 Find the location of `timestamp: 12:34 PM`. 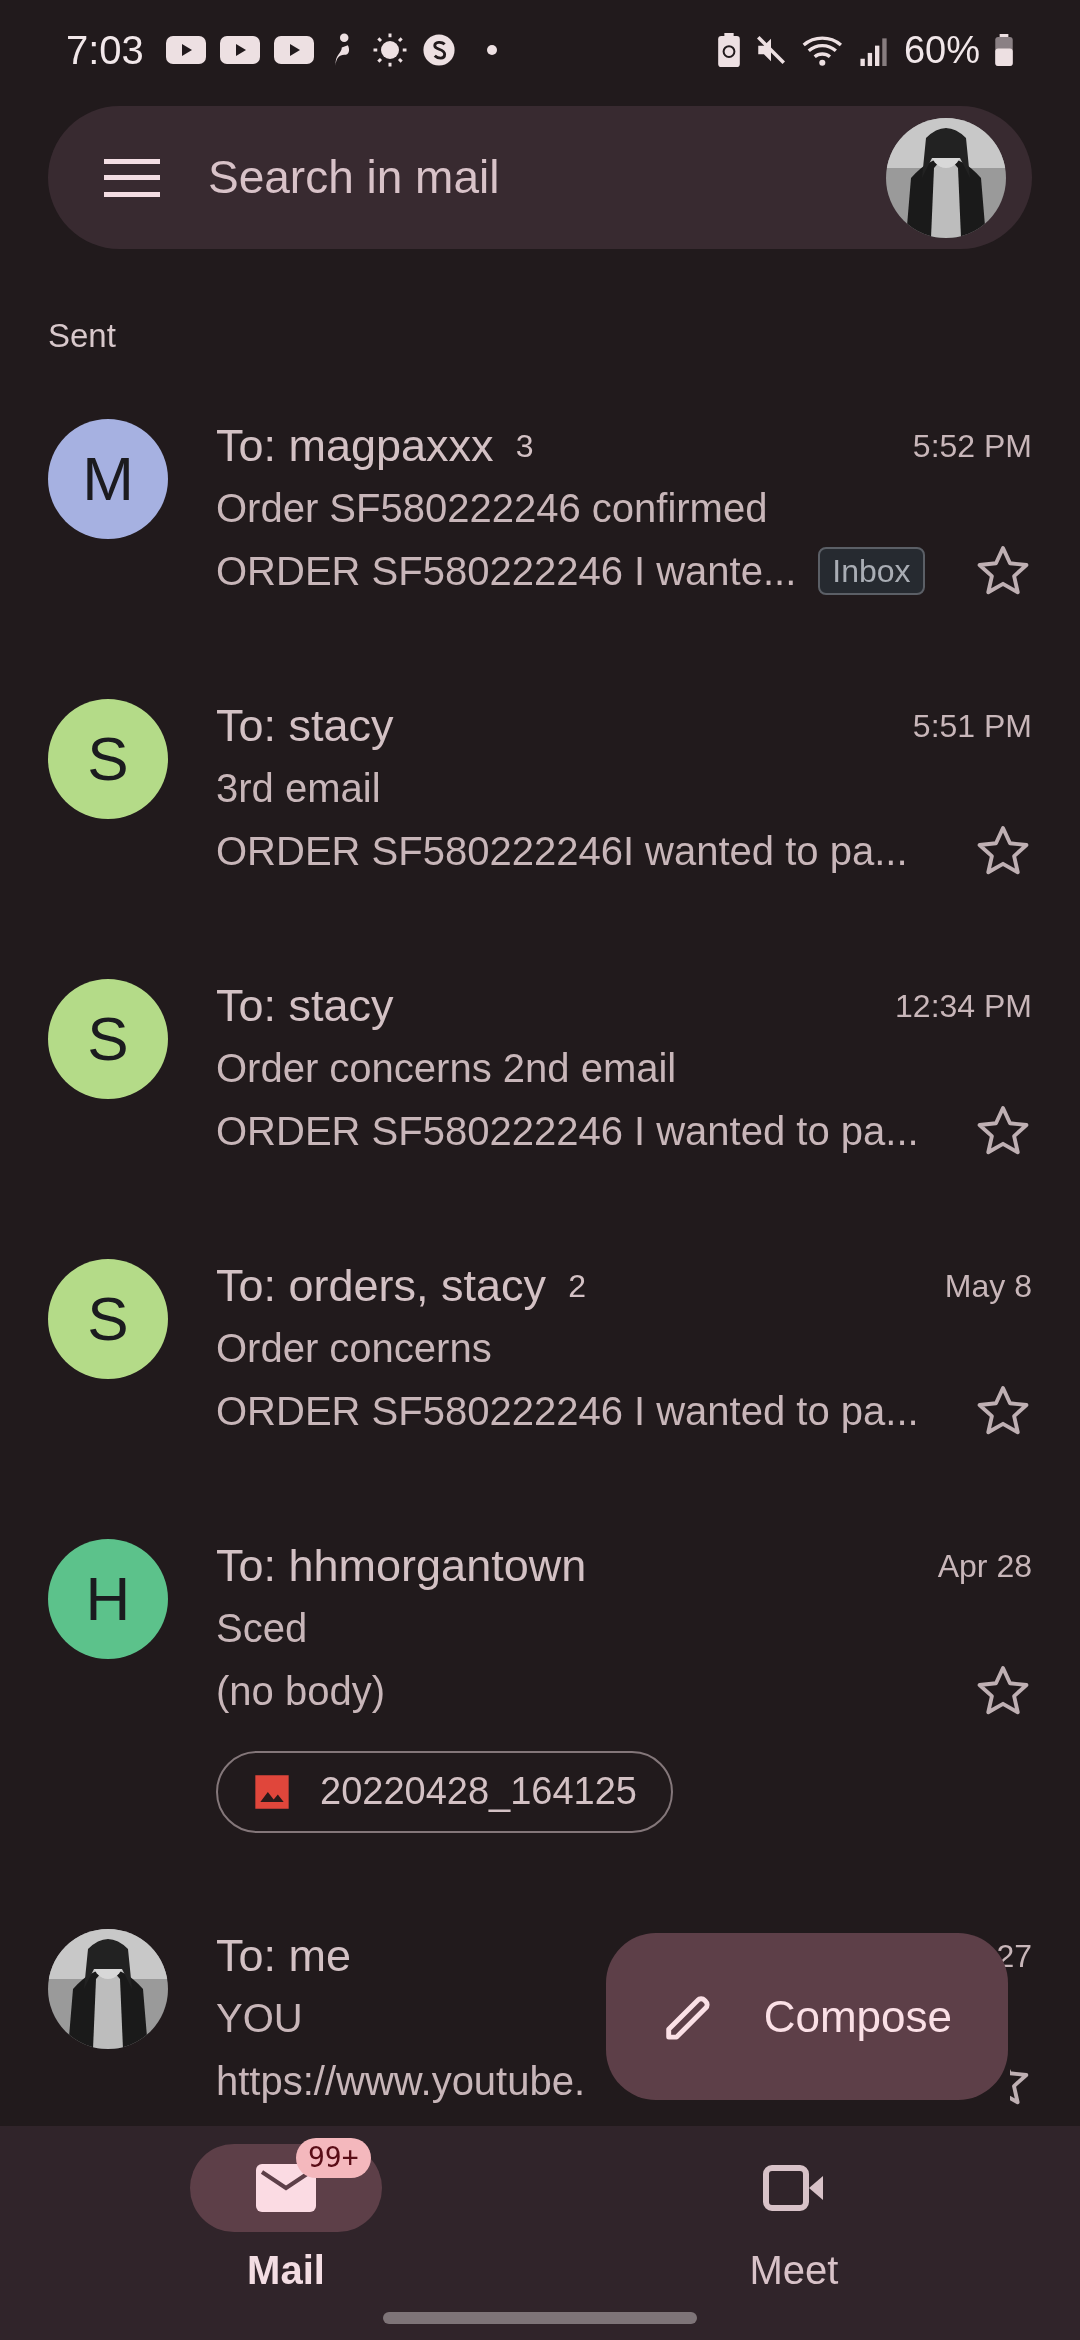

timestamp: 12:34 PM is located at coordinates (963, 1006).